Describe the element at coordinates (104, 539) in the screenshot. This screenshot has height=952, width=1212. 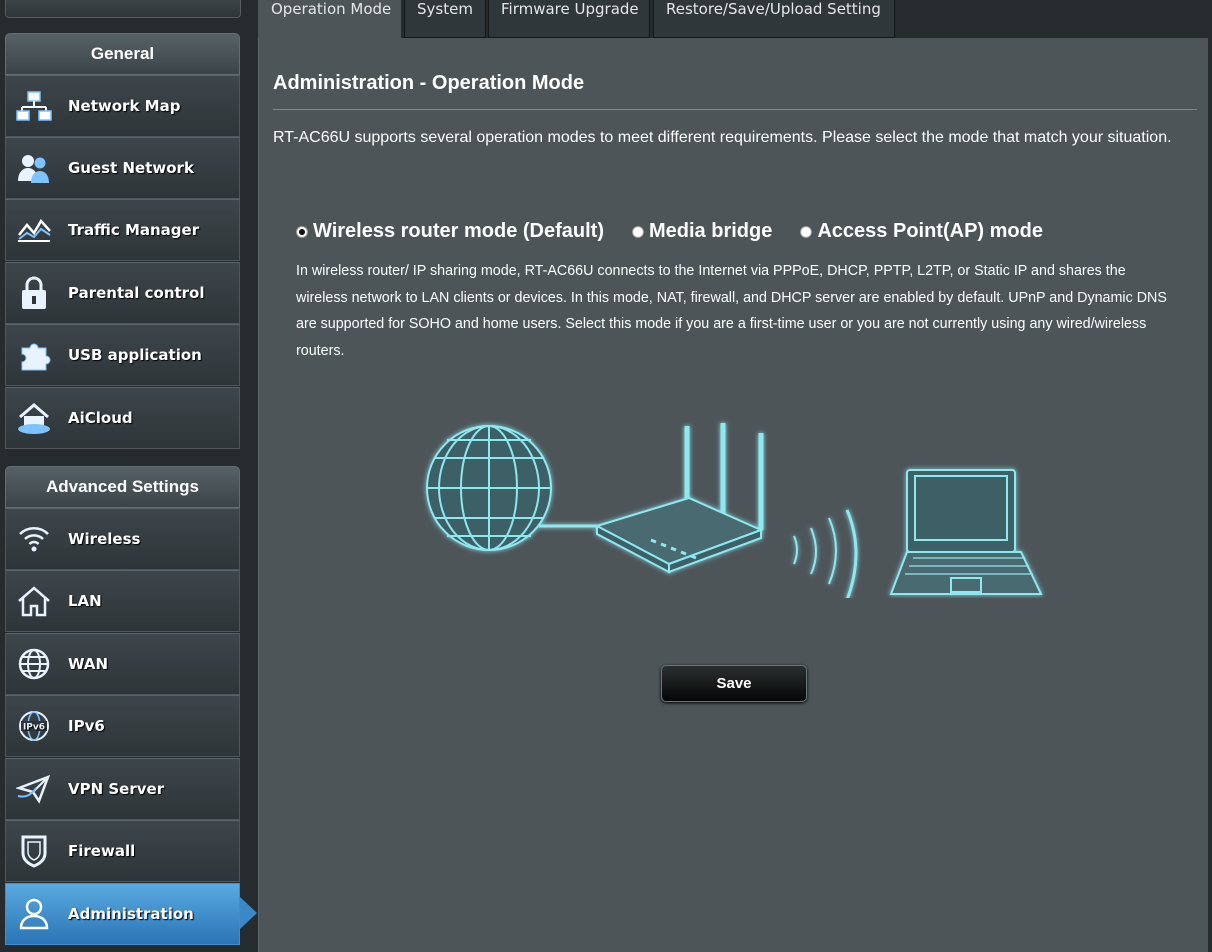
I see `sidebar-item-label: Wireless` at that location.